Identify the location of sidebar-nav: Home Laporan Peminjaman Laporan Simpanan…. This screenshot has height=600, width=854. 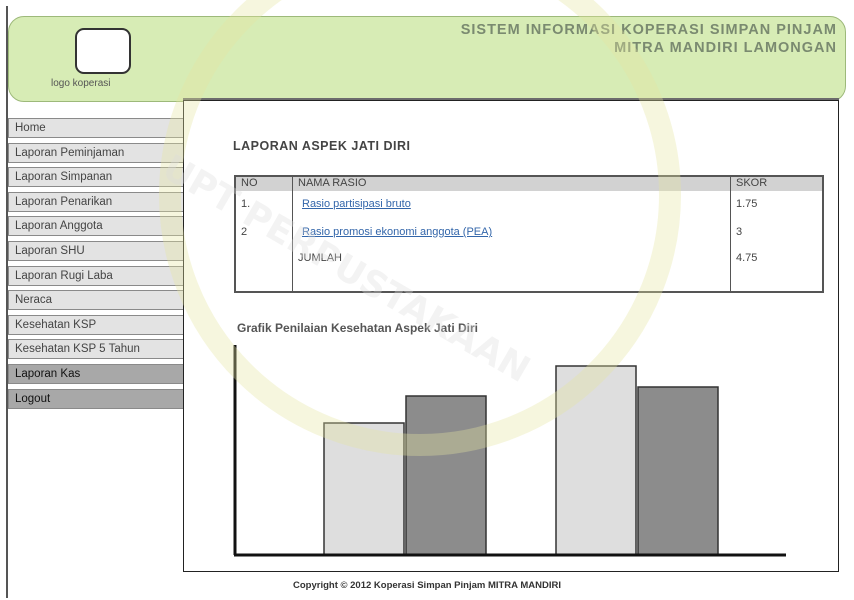
(96, 265).